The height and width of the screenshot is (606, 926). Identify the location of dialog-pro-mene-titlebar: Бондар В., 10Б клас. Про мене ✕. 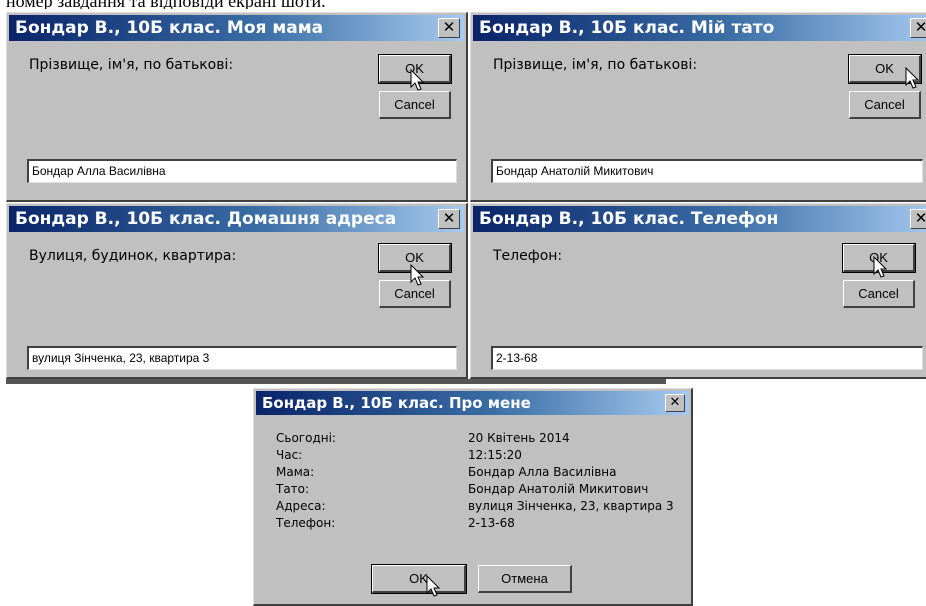
(472, 403).